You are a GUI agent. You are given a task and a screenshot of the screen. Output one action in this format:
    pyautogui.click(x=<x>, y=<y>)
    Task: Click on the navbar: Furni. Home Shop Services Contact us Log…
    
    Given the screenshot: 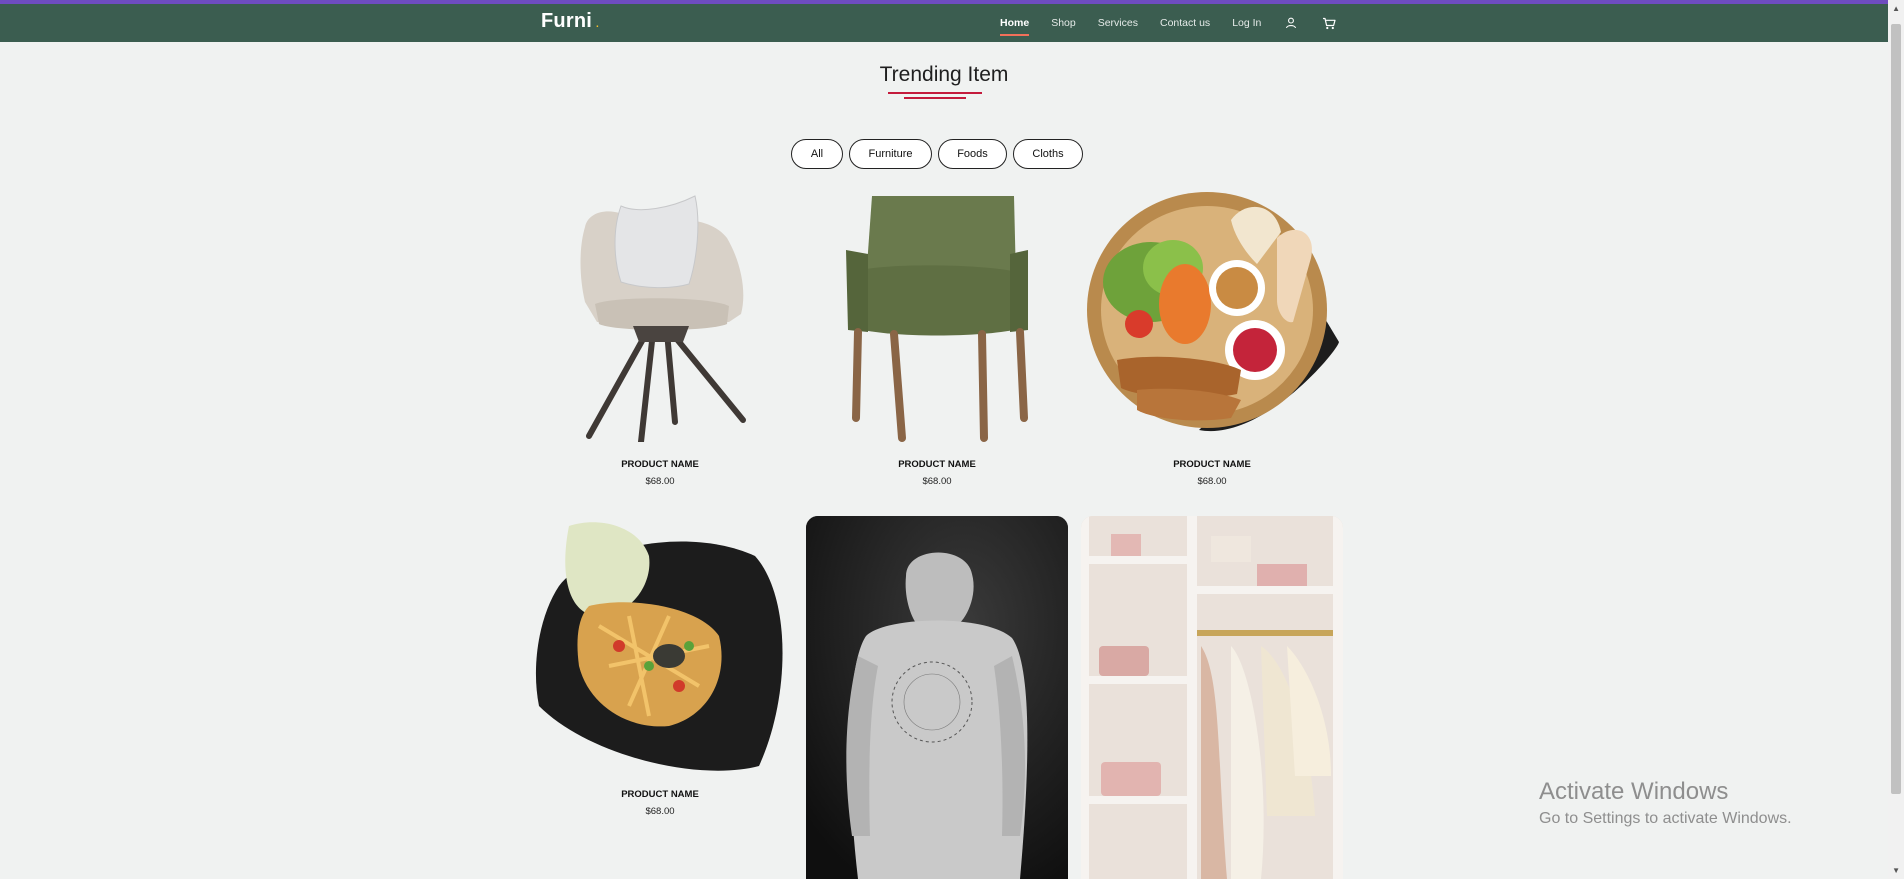 What is the action you would take?
    pyautogui.click(x=944, y=23)
    